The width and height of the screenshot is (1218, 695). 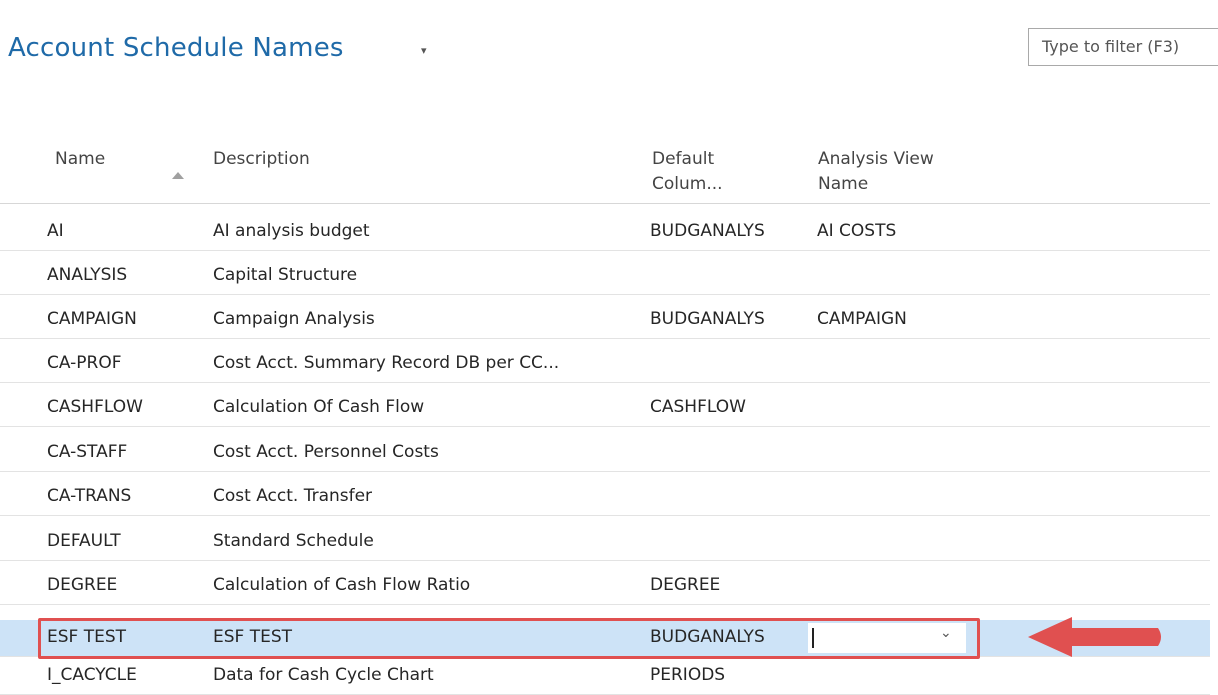 I want to click on annotation-highlight-box, so click(x=509, y=638).